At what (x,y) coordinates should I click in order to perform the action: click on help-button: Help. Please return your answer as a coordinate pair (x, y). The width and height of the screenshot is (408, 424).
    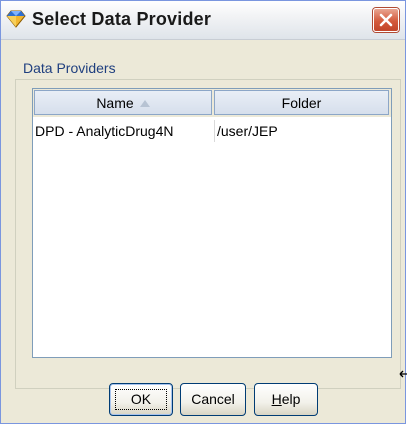
    Looking at the image, I should click on (286, 399).